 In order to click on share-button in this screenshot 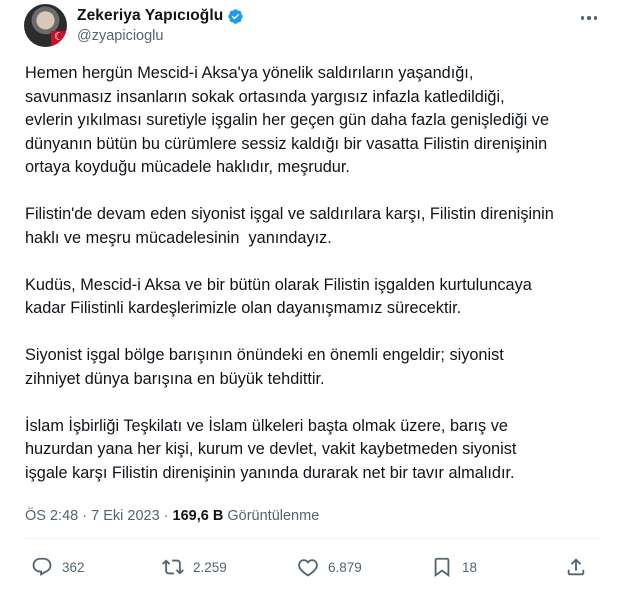, I will do `click(576, 567)`.